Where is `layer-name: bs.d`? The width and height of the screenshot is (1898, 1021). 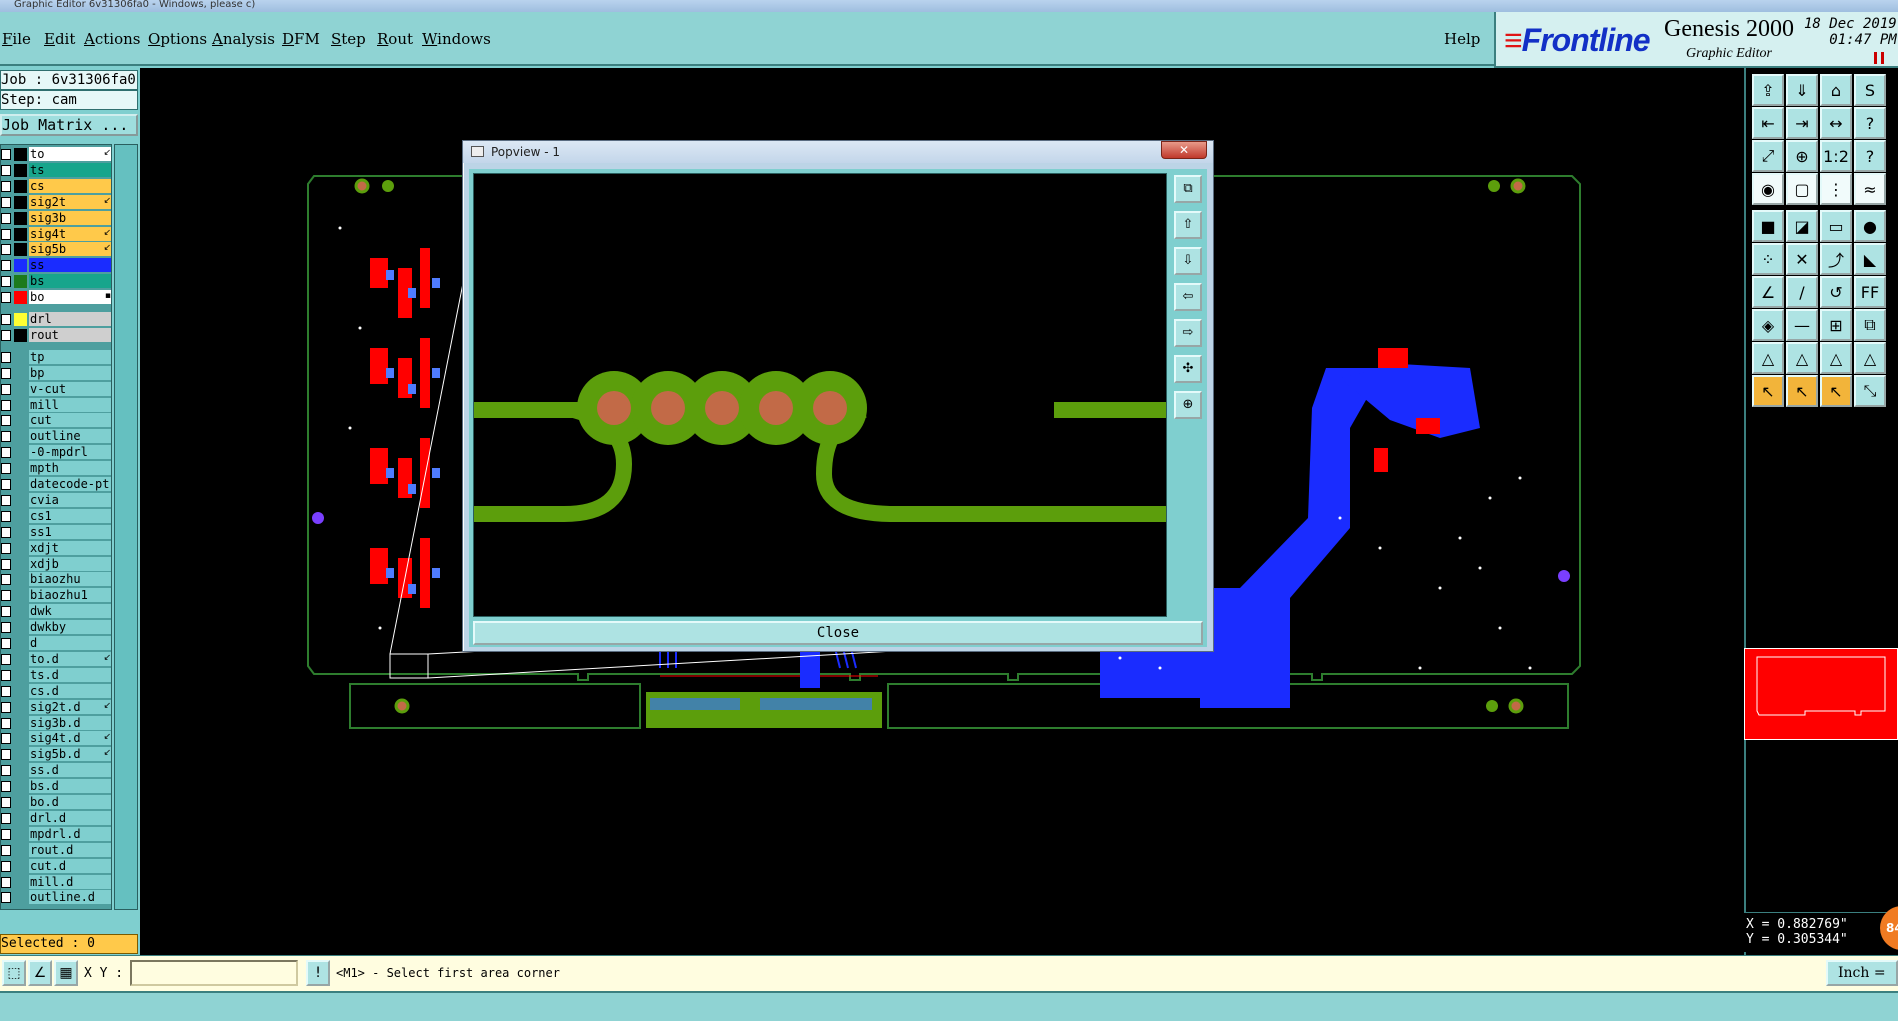 layer-name: bs.d is located at coordinates (70, 786).